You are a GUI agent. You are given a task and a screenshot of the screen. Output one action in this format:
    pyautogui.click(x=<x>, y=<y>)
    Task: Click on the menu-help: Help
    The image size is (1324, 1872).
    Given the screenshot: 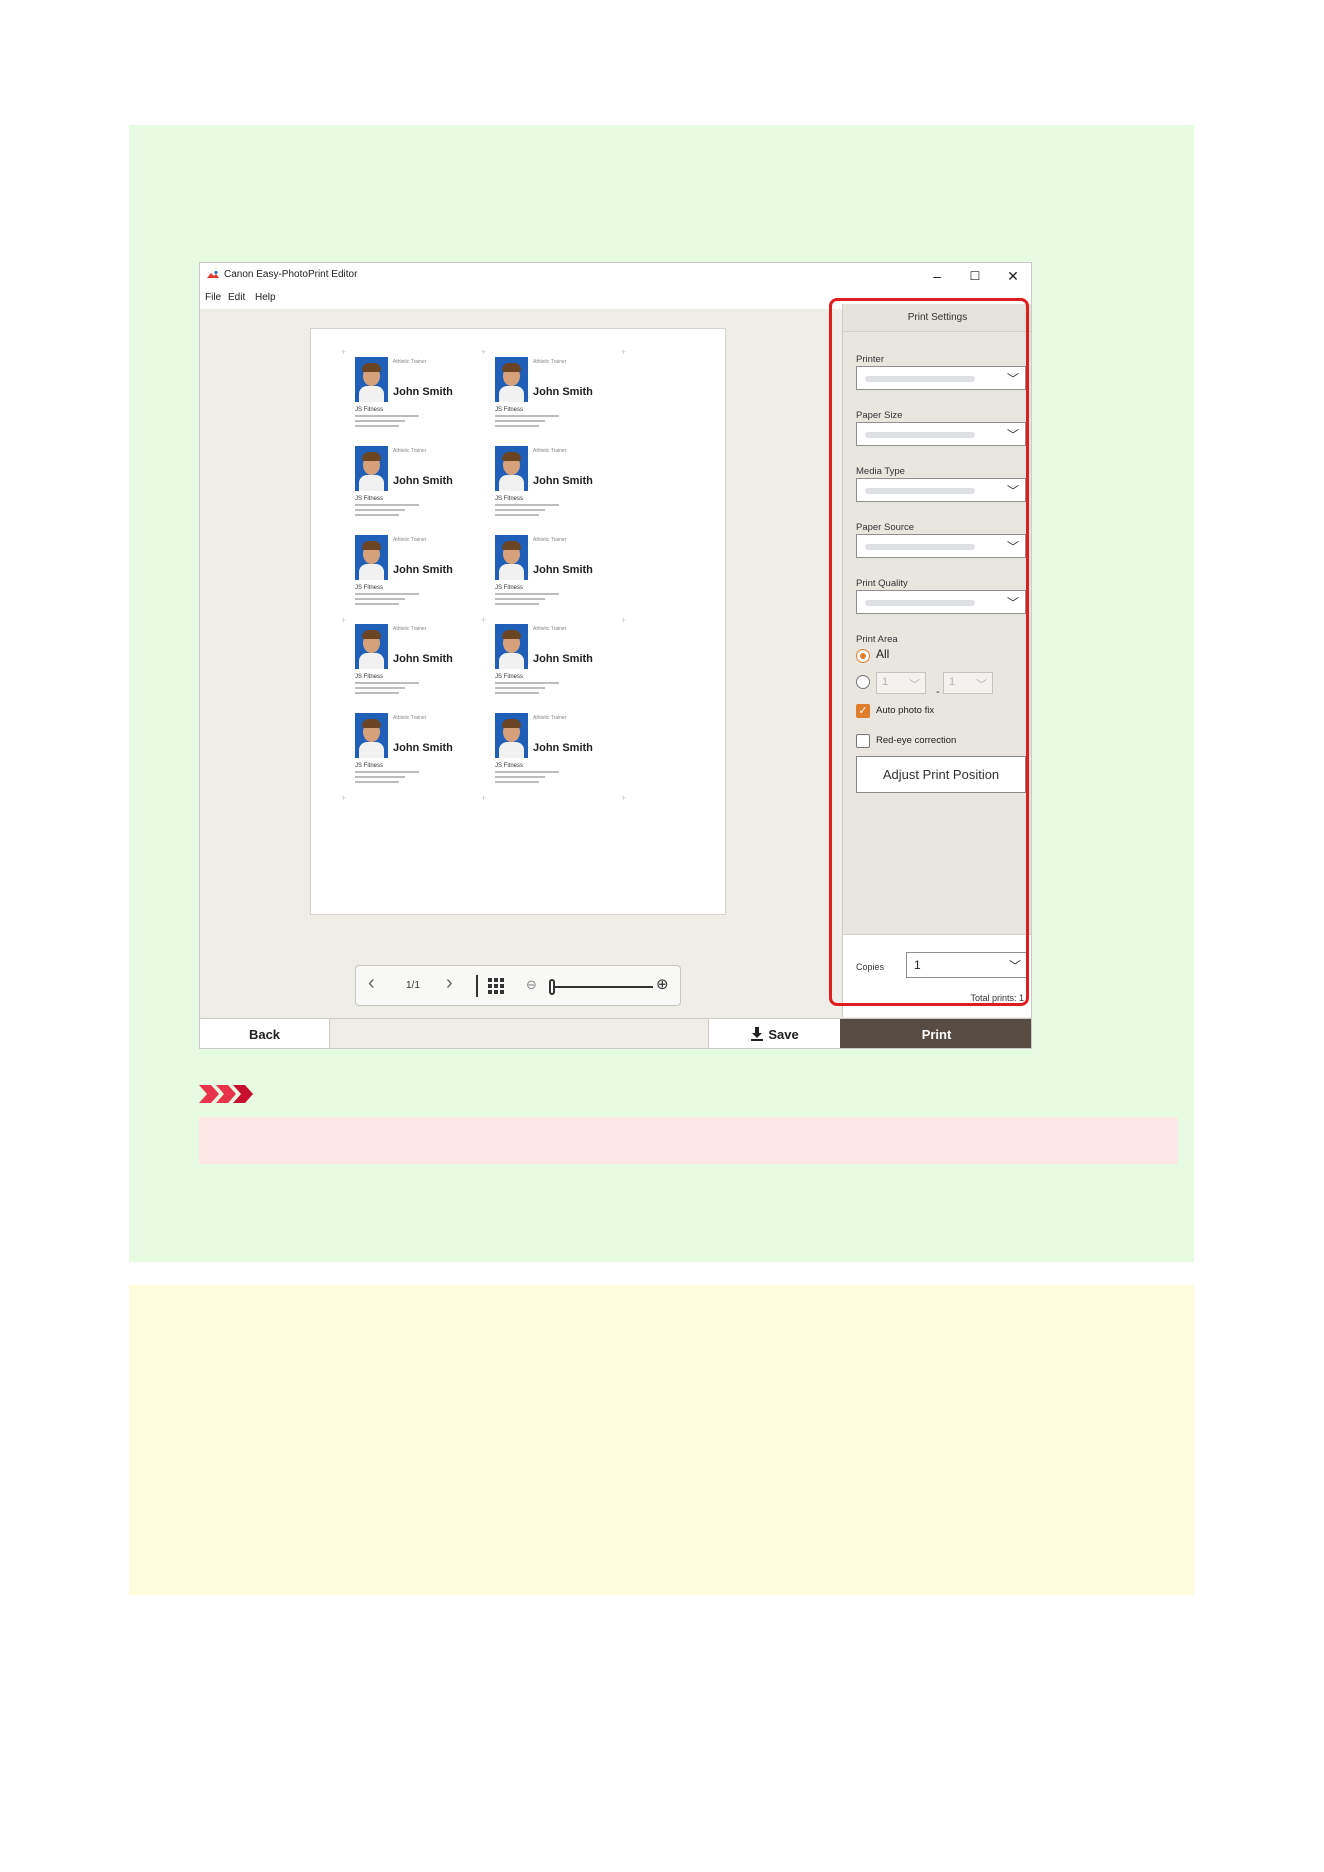 What is the action you would take?
    pyautogui.click(x=265, y=297)
    